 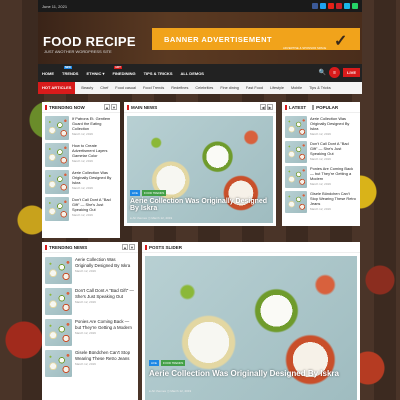 I want to click on current-date: June 11, 2021, so click(x=55, y=6).